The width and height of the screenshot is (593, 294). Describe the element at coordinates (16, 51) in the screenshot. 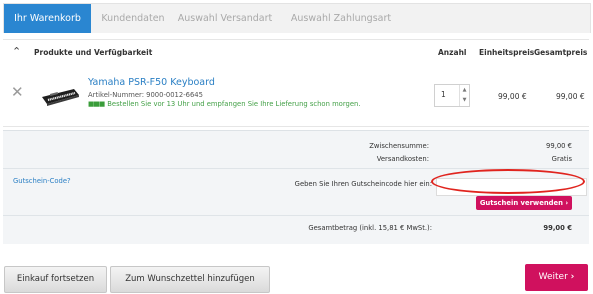

I see `chevron-up-icon: ⌃` at that location.